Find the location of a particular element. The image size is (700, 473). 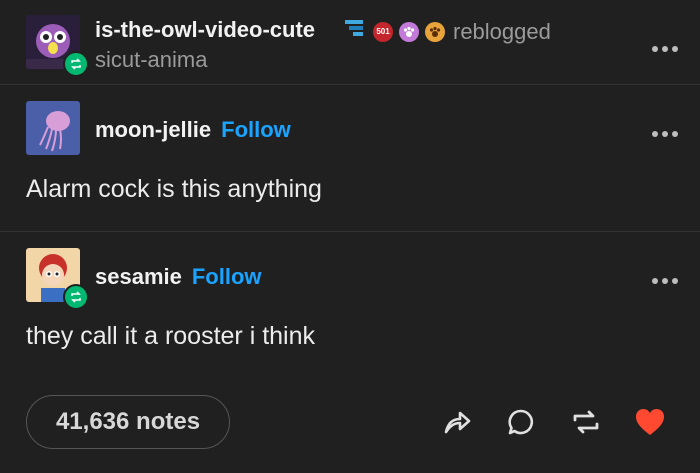

share-icon is located at coordinates (457, 422).